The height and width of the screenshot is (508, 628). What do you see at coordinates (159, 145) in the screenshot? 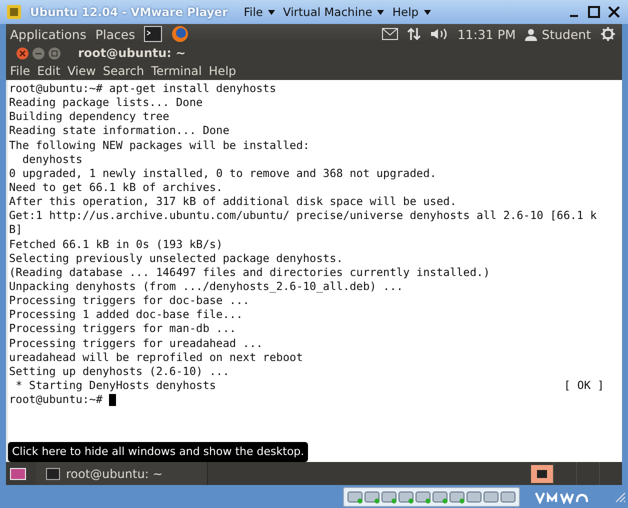
I see `terminal-line: The following NEW packages will be installed:` at bounding box center [159, 145].